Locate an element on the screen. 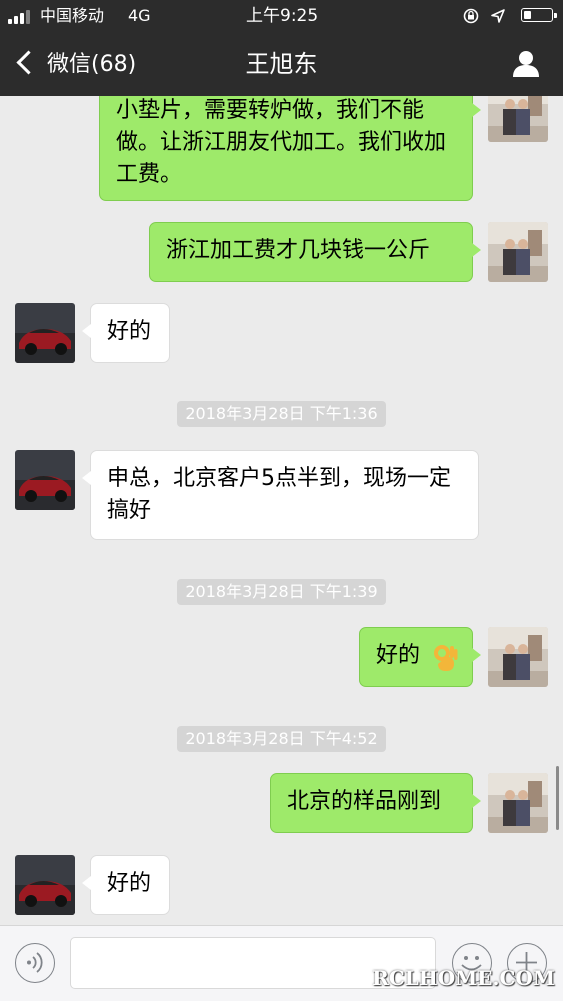 Image resolution: width=563 pixels, height=1001 pixels. message-bubble: 申总，北京客户5点半到，现场一定搞好 is located at coordinates (280, 495).